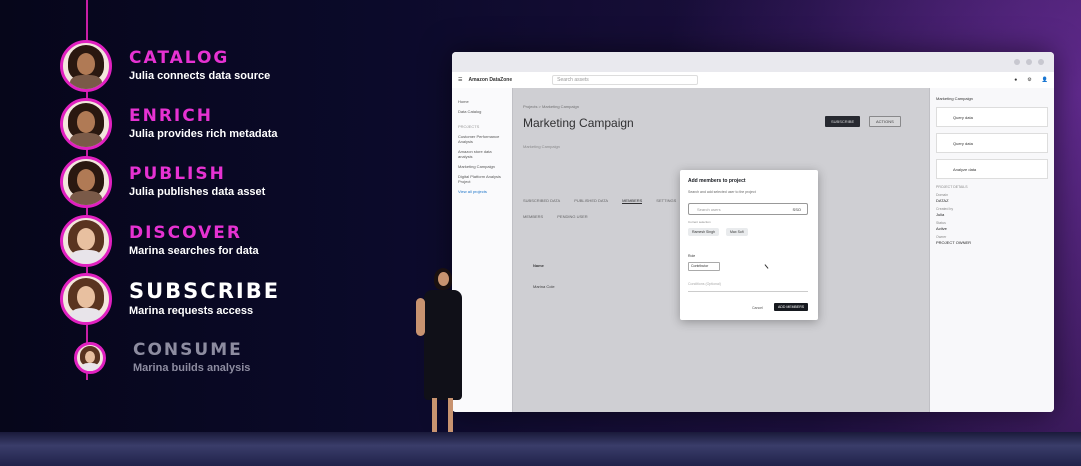  I want to click on search-input: Search assets, so click(625, 80).